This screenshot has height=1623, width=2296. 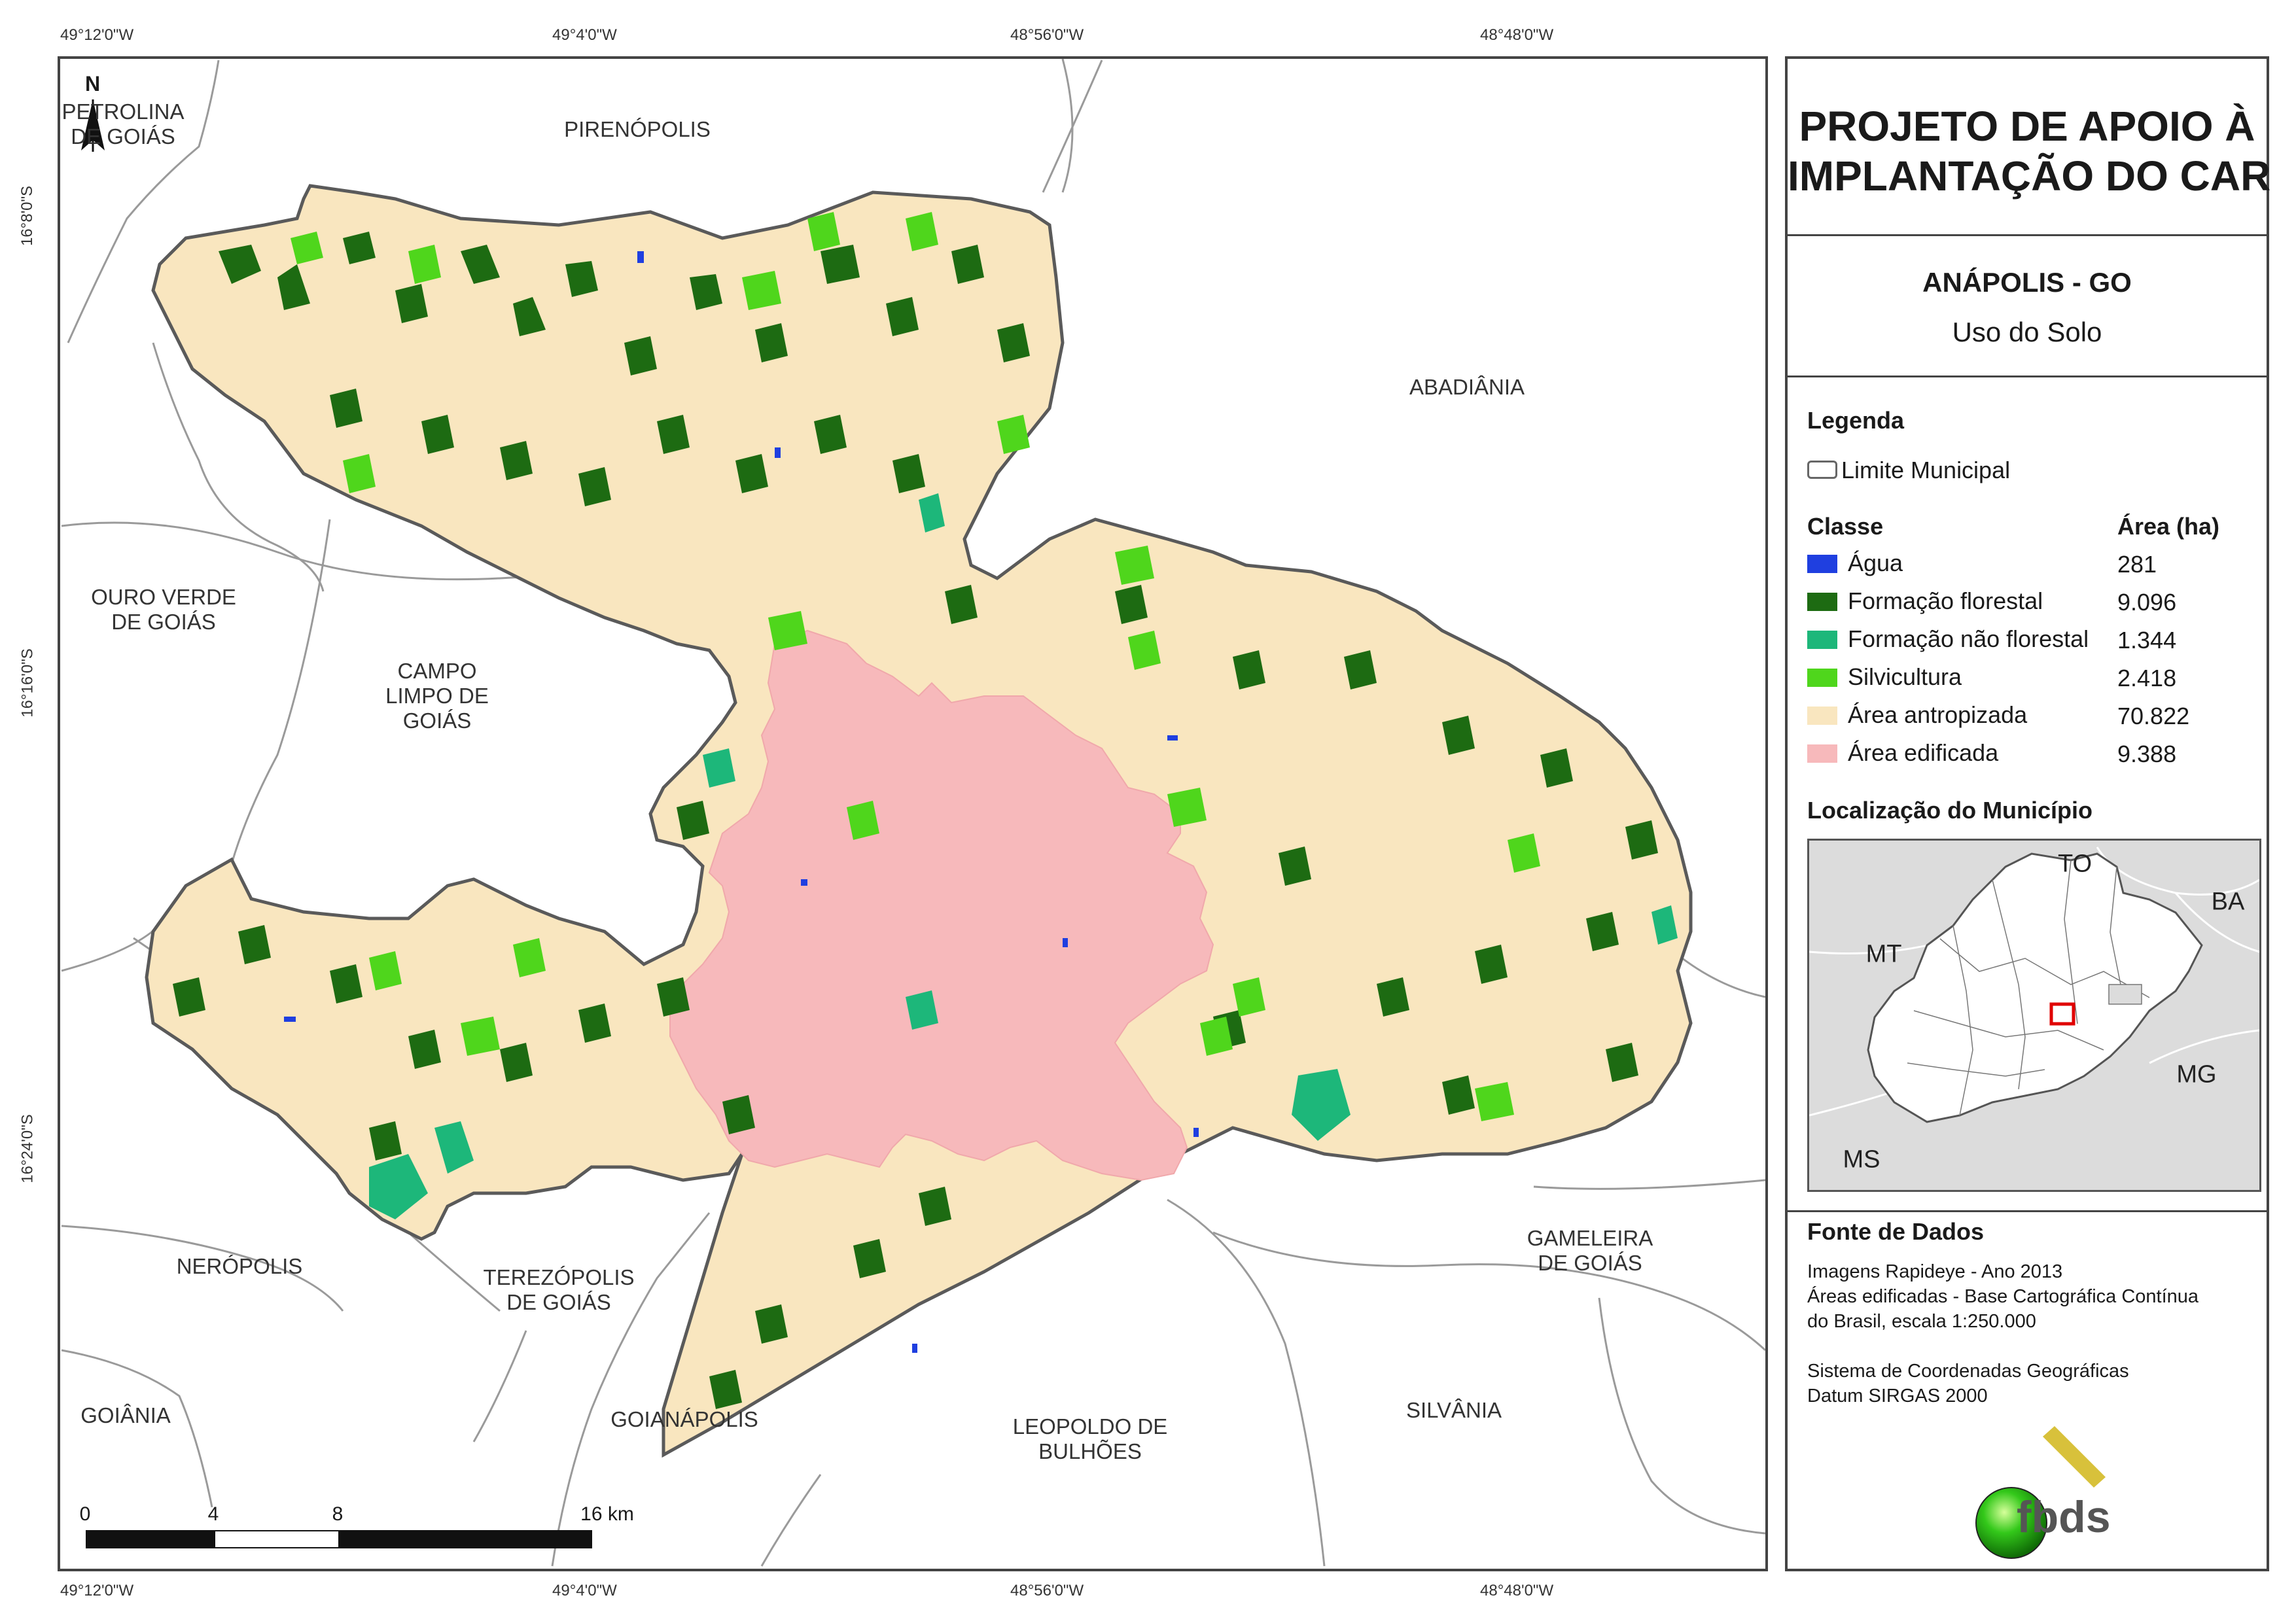 I want to click on class-label-area-antropizada: Área antropizada, so click(x=1938, y=715).